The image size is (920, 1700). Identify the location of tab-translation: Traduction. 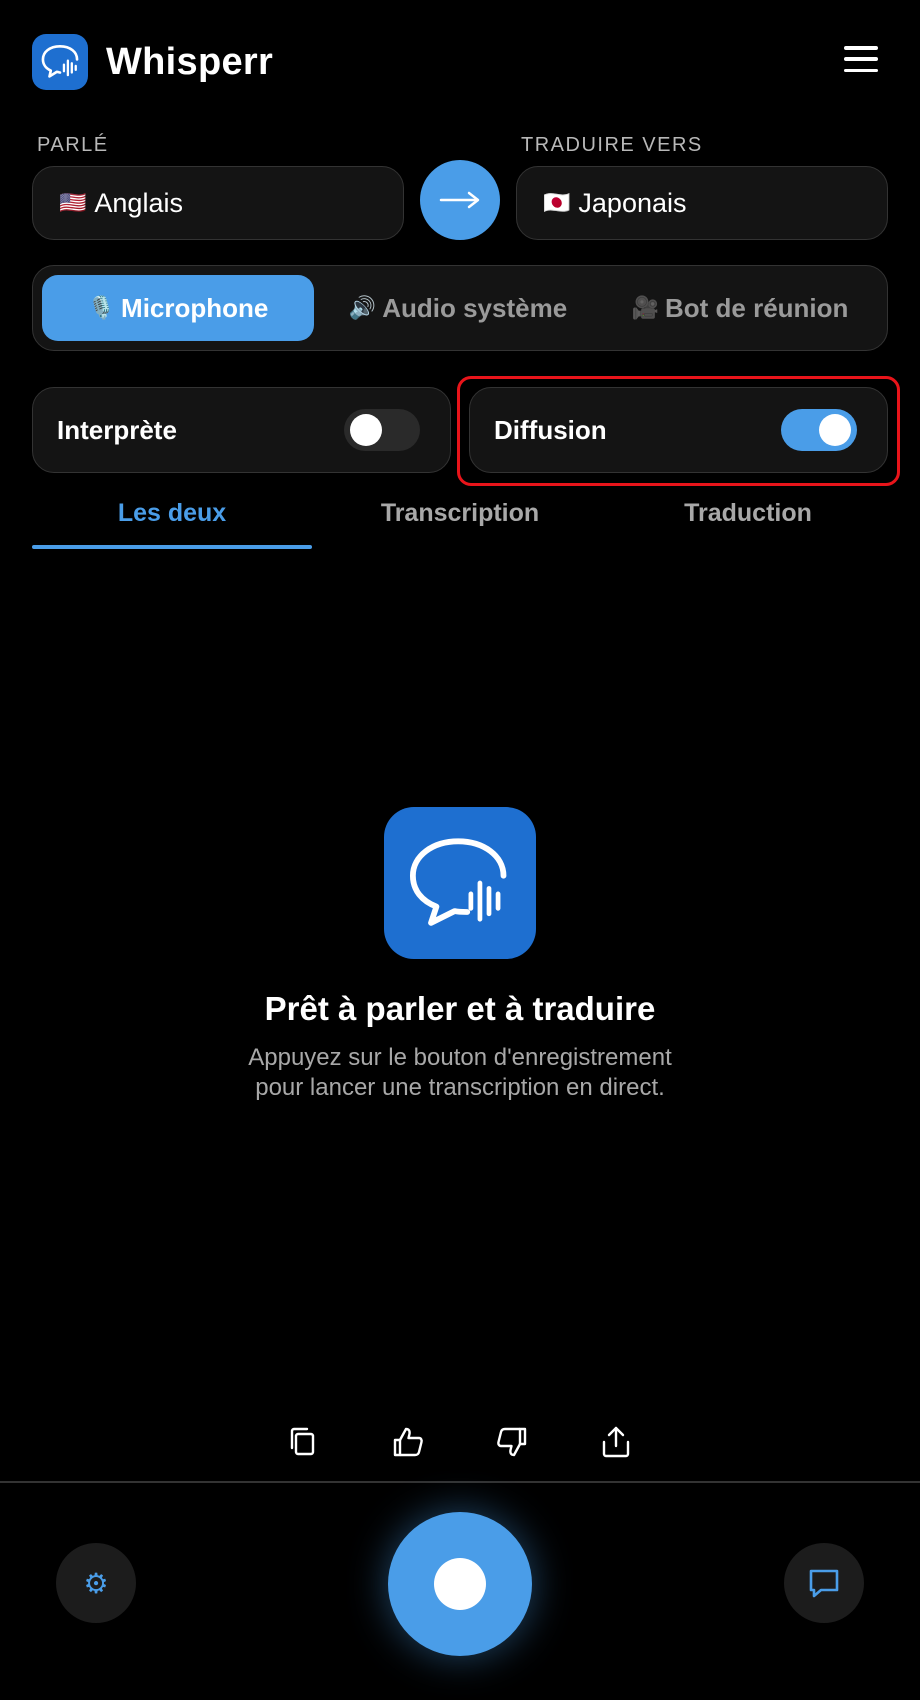
(748, 523).